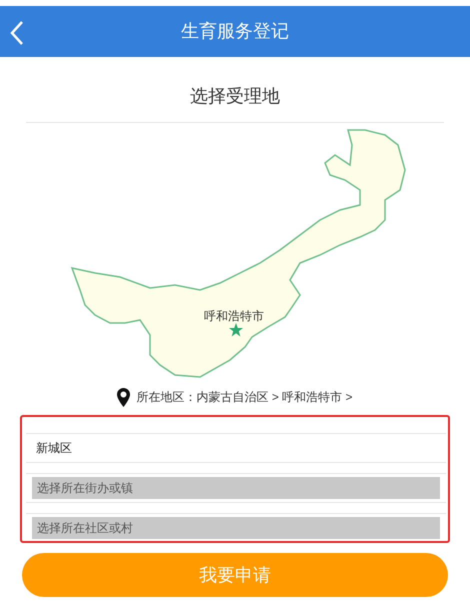  What do you see at coordinates (235, 96) in the screenshot?
I see `section-title: 选择受理地` at bounding box center [235, 96].